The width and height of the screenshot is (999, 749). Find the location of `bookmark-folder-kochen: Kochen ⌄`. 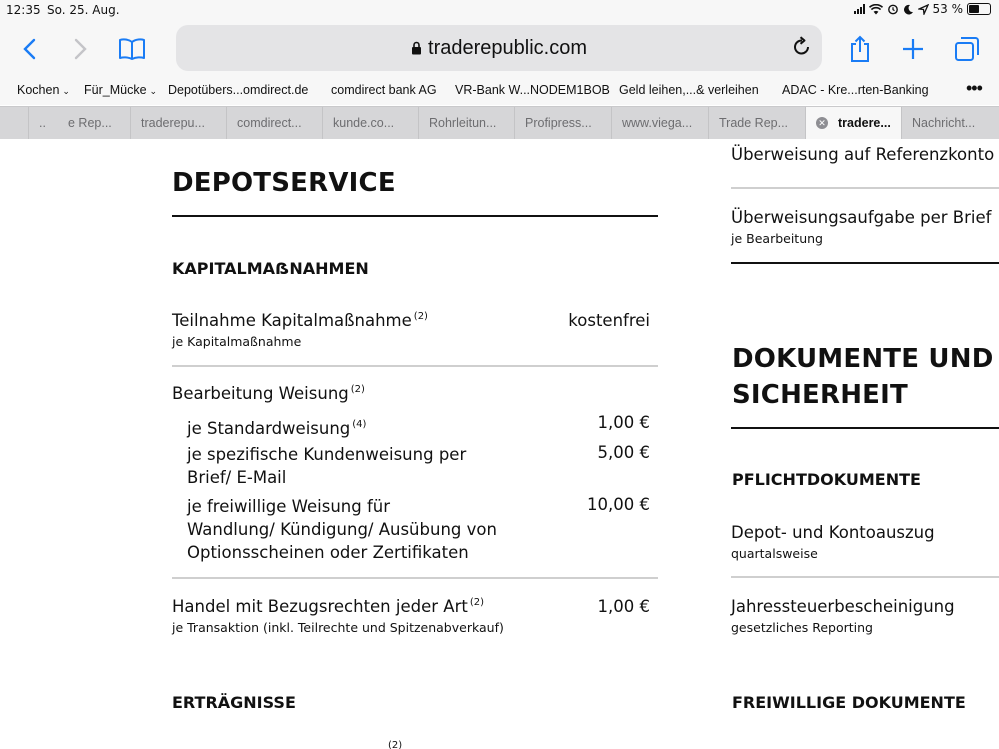

bookmark-folder-kochen: Kochen ⌄ is located at coordinates (43, 90).